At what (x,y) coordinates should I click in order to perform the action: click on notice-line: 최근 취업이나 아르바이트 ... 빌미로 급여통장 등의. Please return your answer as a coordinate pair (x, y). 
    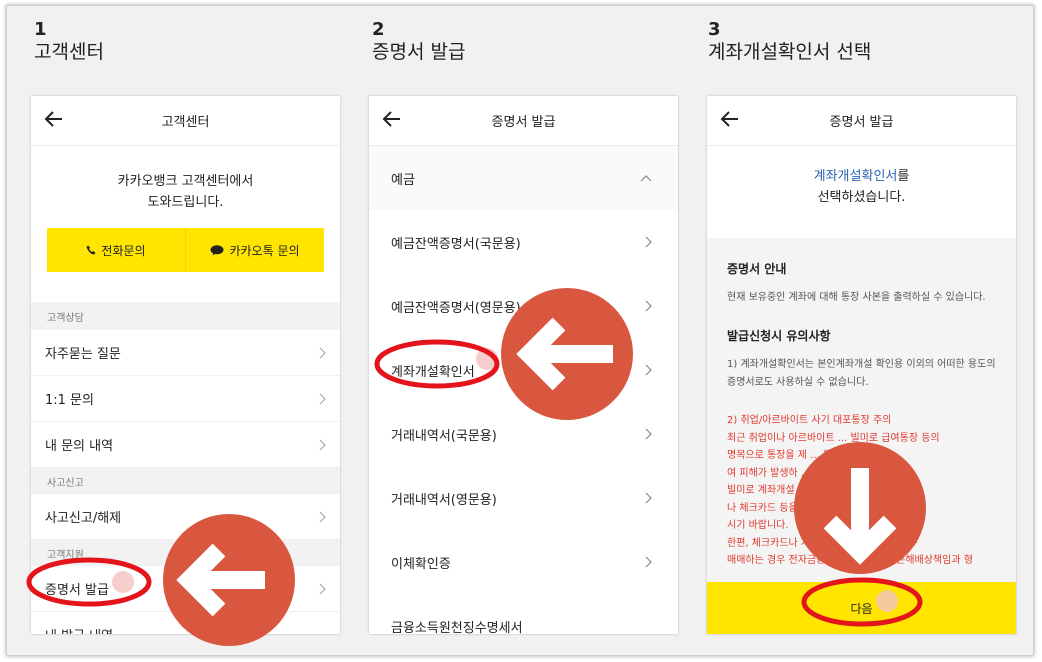
    Looking at the image, I should click on (833, 438).